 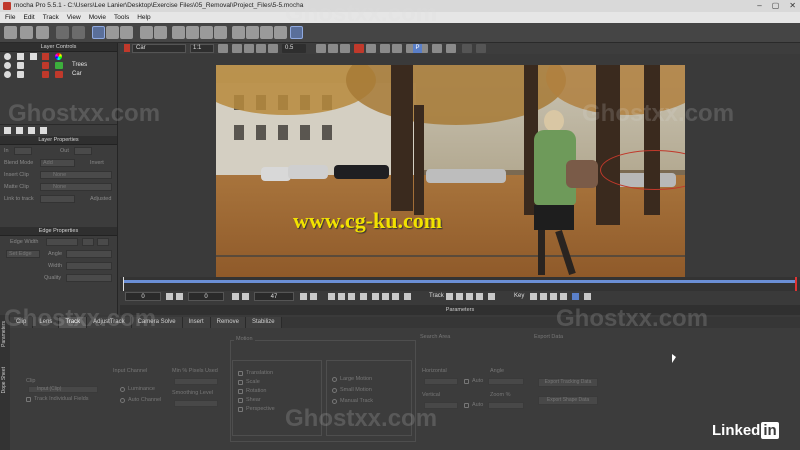 What do you see at coordinates (10, 17) in the screenshot?
I see `menu-file: File` at bounding box center [10, 17].